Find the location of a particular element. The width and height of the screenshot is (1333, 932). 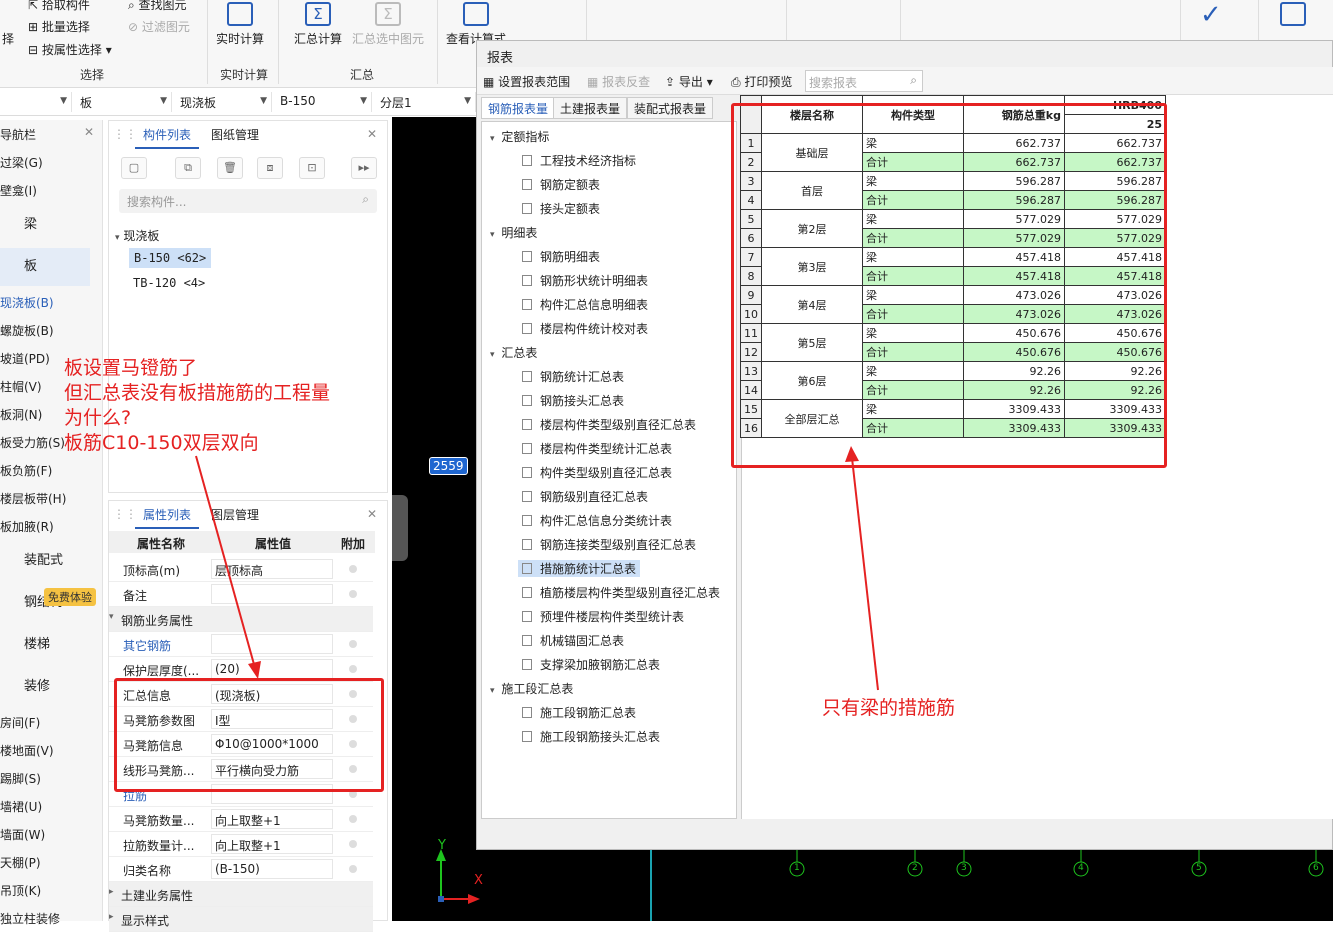

tree-report-item: 构件汇总信息分类统计表 is located at coordinates (597, 520).